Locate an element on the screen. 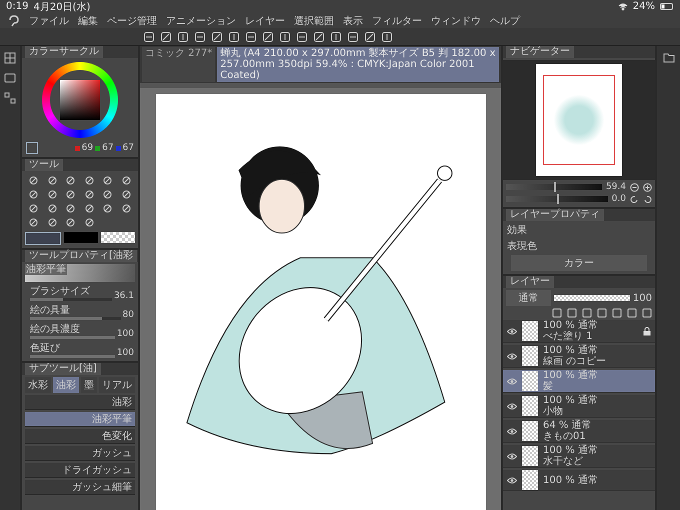 The image size is (680, 510). panel-title: ツールプロパティ[油彩 is located at coordinates (81, 256).